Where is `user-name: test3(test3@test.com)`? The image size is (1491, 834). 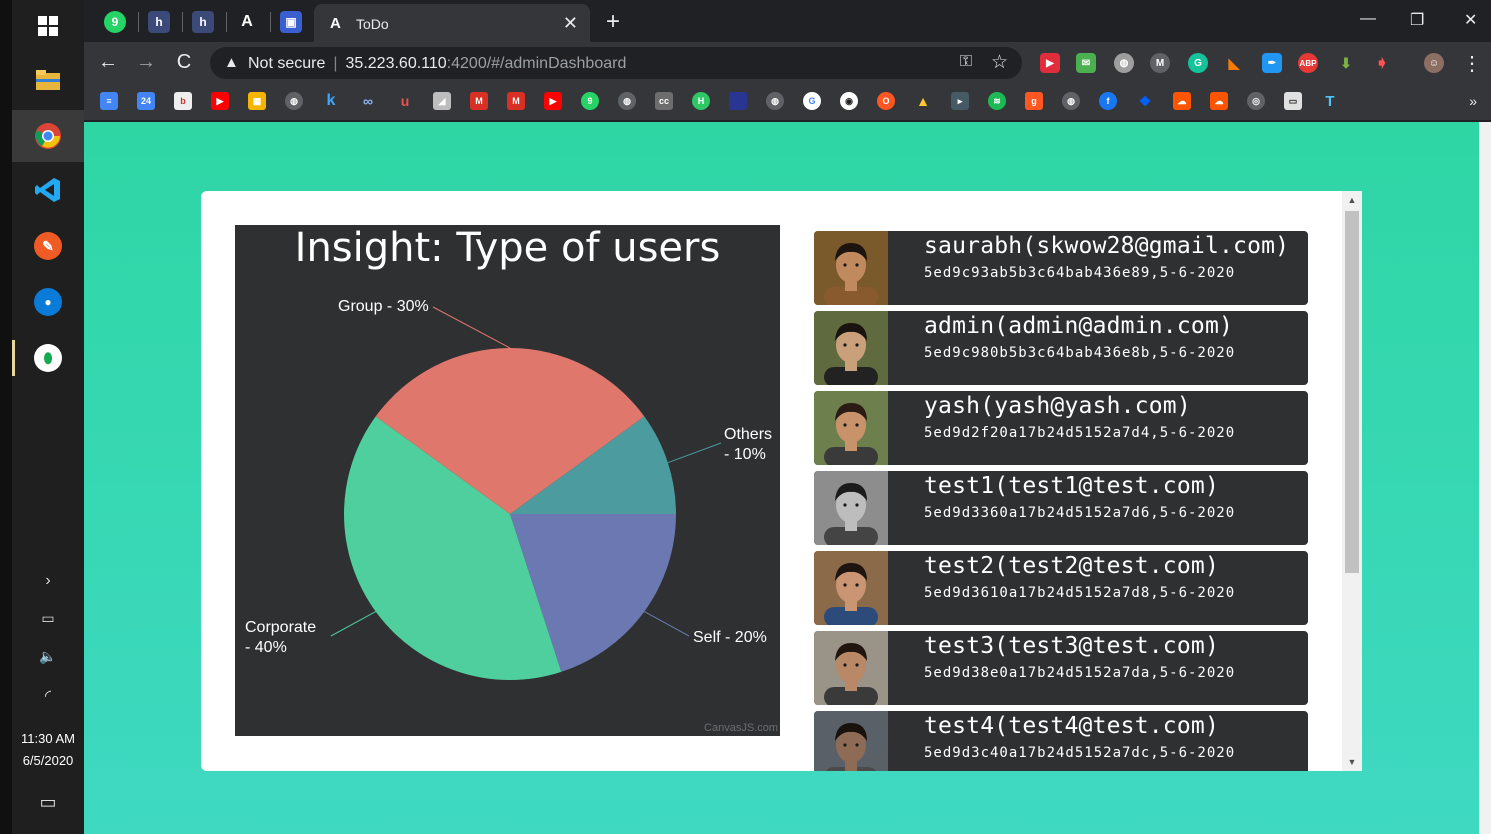 user-name: test3(test3@test.com) is located at coordinates (1071, 646).